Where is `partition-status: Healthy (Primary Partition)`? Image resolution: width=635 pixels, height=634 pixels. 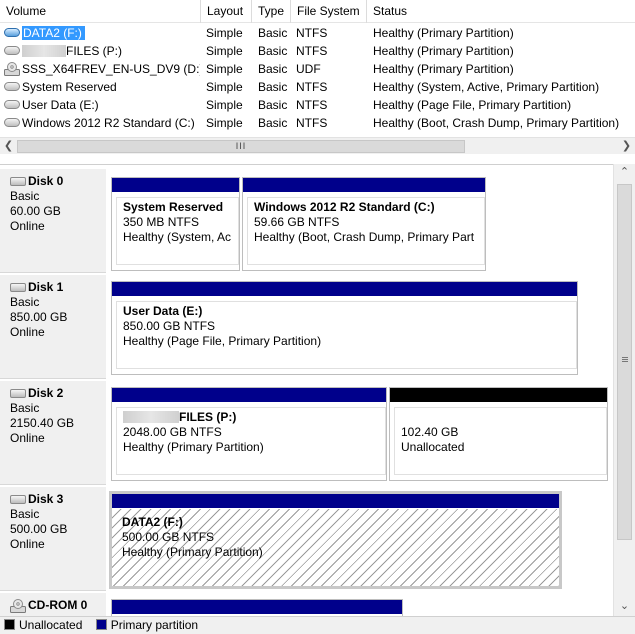
partition-status: Healthy (Primary Partition) is located at coordinates (193, 447).